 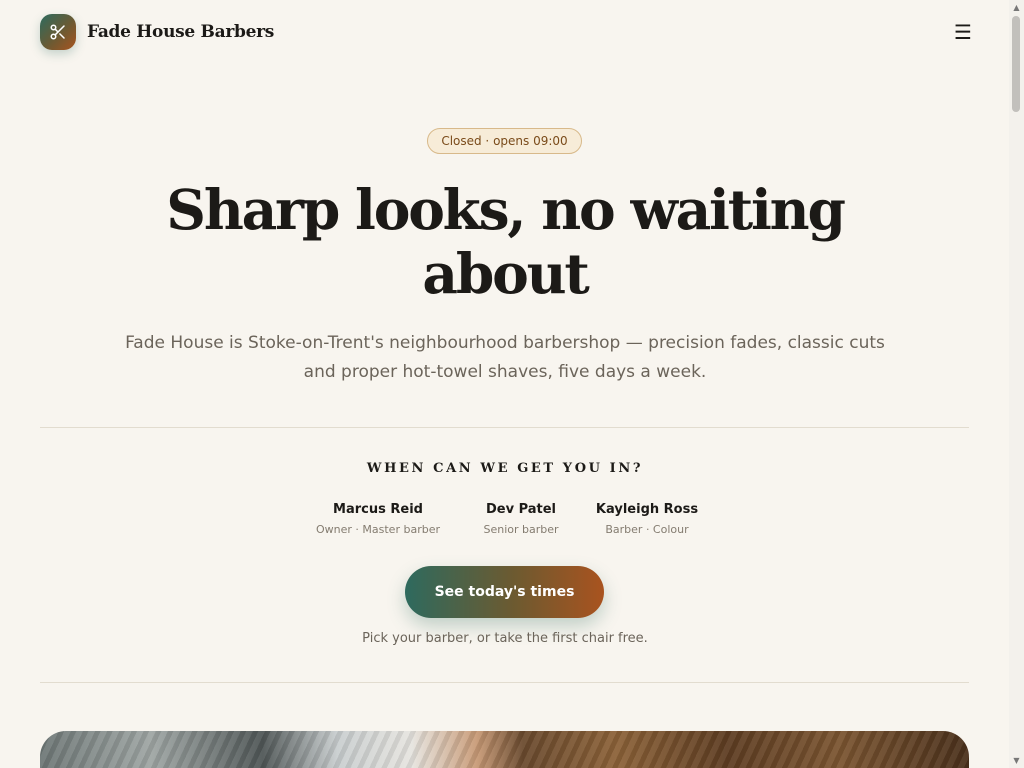 What do you see at coordinates (647, 509) in the screenshot?
I see `barber-name: Kayleigh Ross` at bounding box center [647, 509].